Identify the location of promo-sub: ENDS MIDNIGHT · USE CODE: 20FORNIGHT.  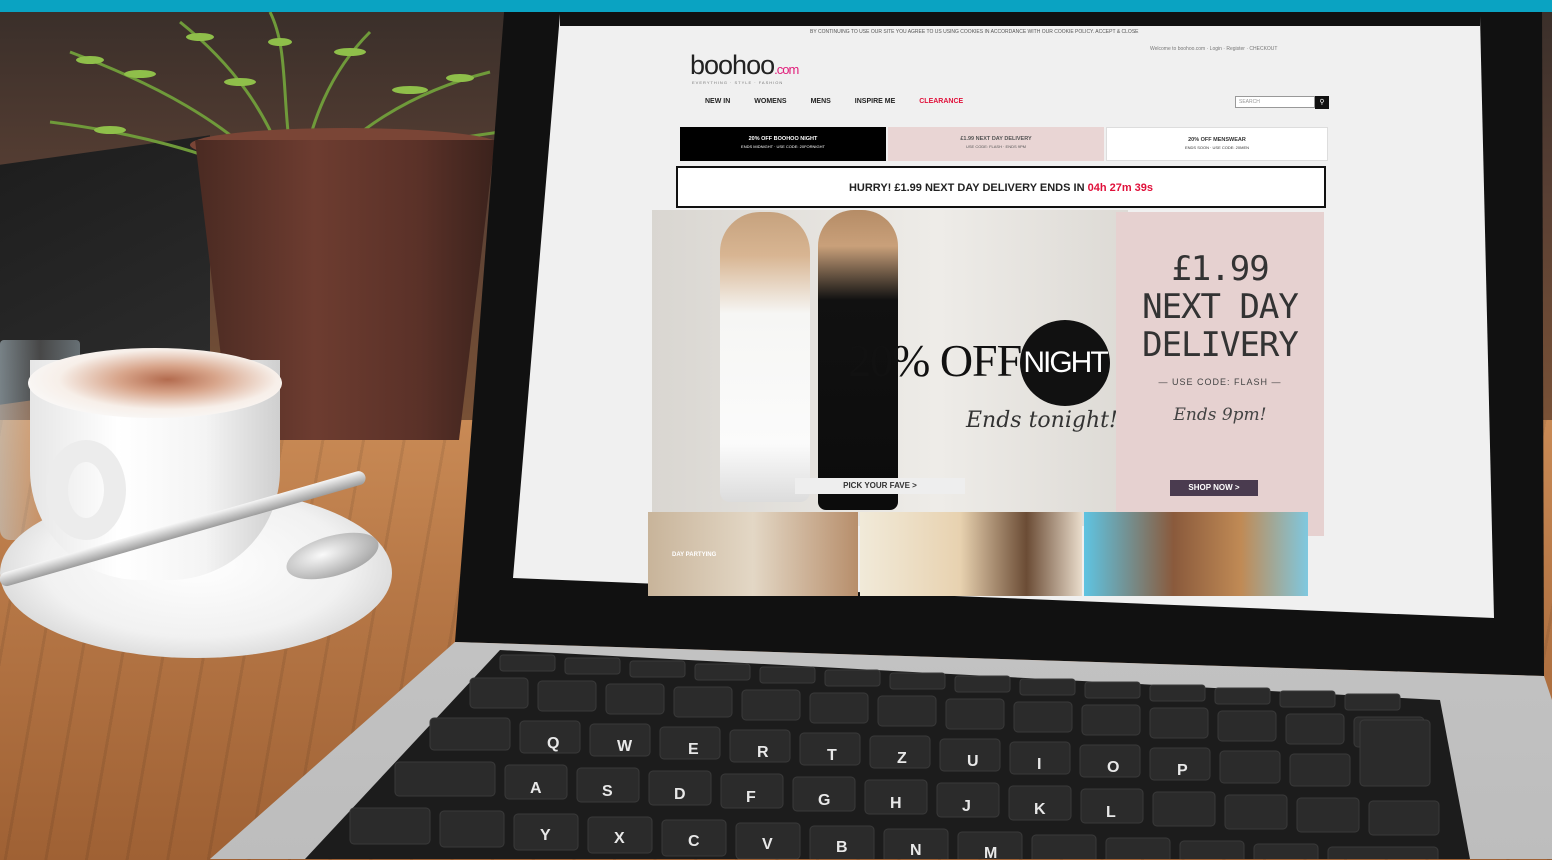
(783, 146).